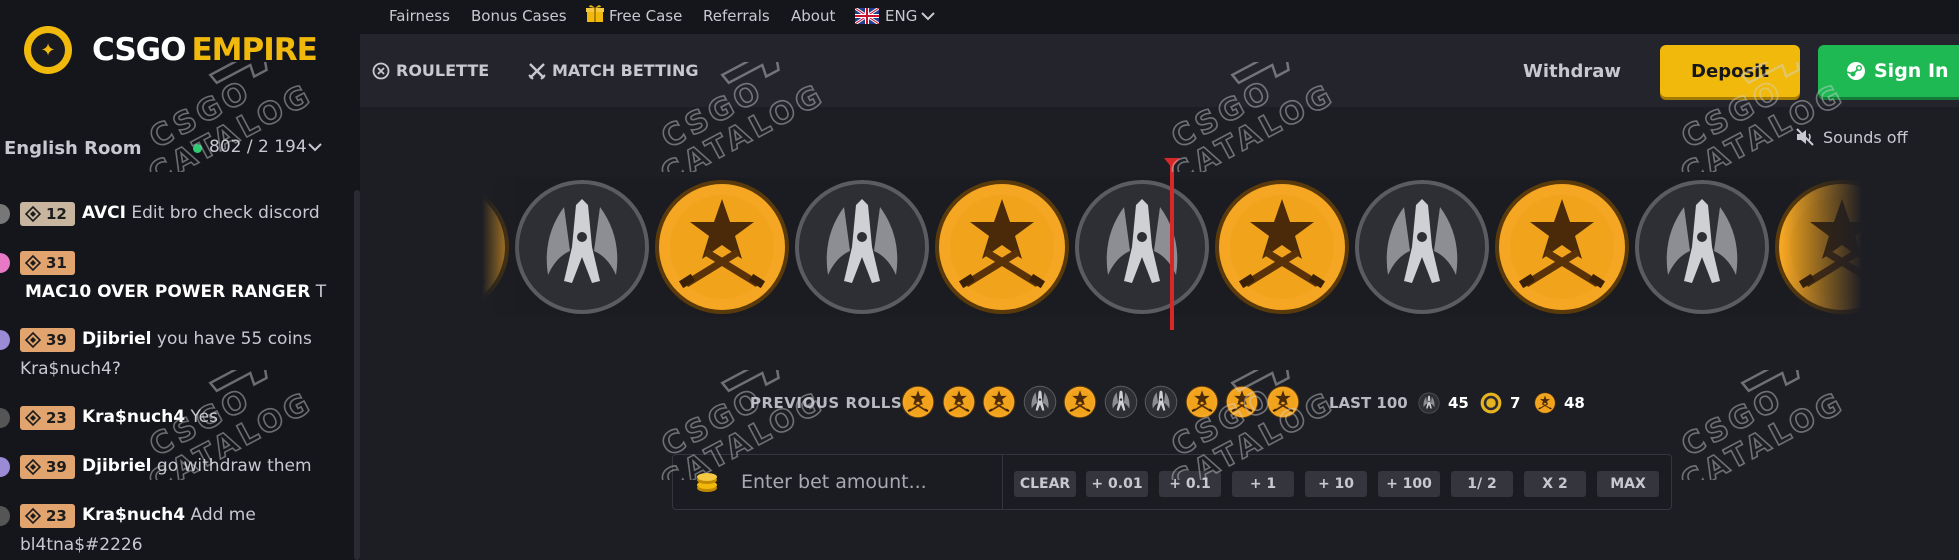 The width and height of the screenshot is (1959, 560). Describe the element at coordinates (223, 515) in the screenshot. I see `chat-text: Add me` at that location.